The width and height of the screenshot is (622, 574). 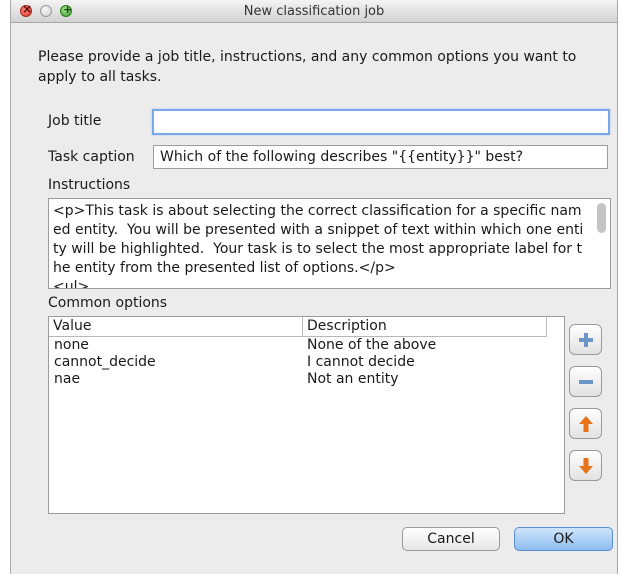 What do you see at coordinates (89, 185) in the screenshot?
I see `instructions-label: Instructions` at bounding box center [89, 185].